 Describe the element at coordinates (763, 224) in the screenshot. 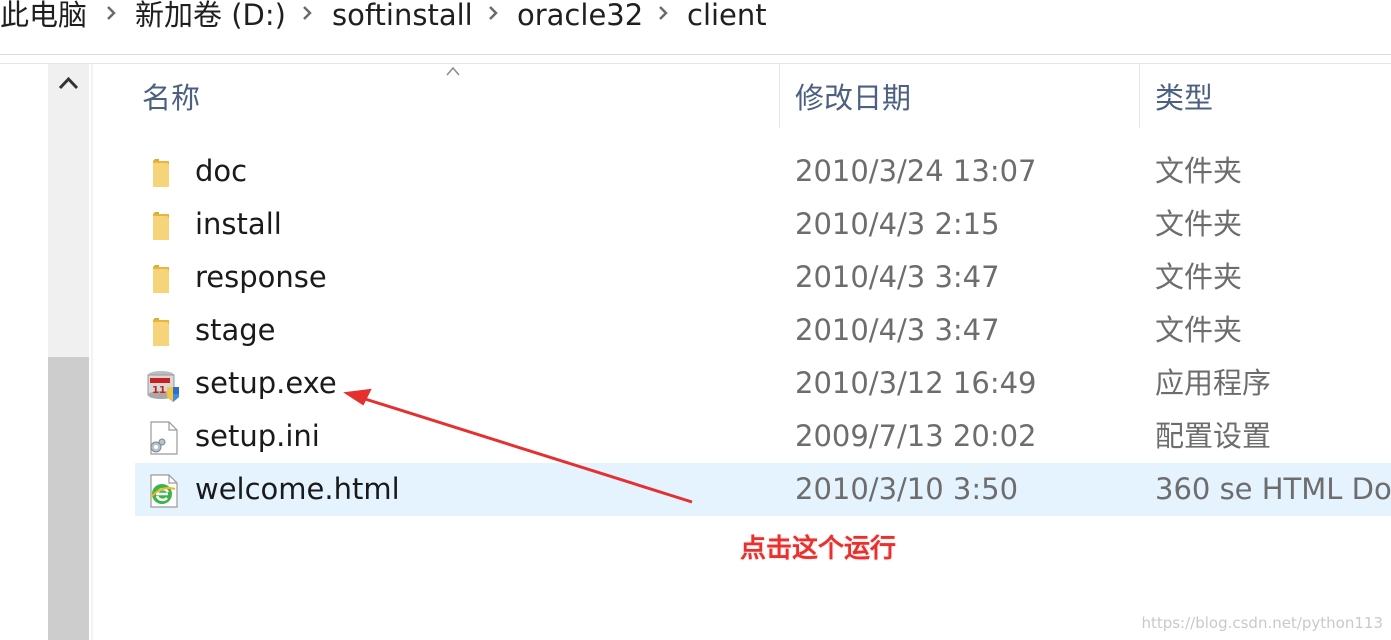

I see `file-row-install: install 2010/4/3 2:15 文件夹` at that location.